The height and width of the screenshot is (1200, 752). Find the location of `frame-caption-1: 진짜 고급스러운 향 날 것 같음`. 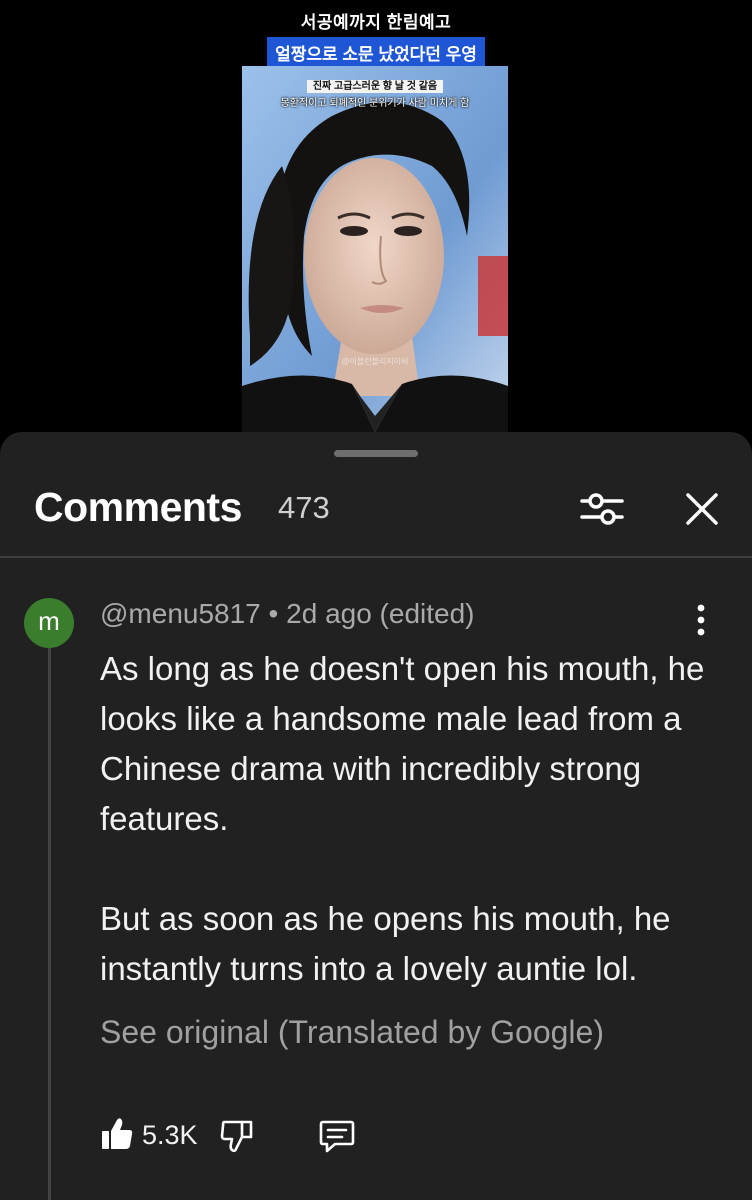

frame-caption-1: 진짜 고급스러운 향 날 것 같음 is located at coordinates (375, 85).